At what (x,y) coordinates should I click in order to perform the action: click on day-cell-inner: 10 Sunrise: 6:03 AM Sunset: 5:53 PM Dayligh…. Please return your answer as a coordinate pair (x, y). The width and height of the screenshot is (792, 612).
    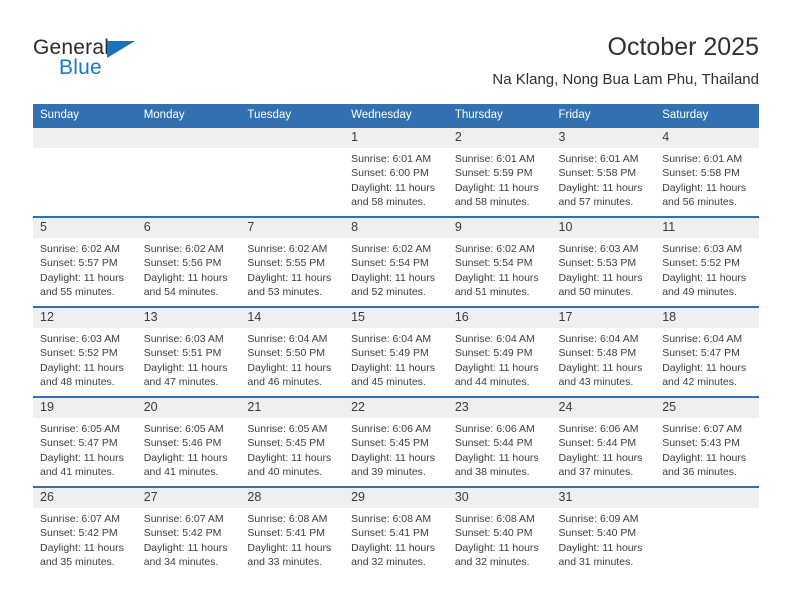
    Looking at the image, I should click on (603, 262).